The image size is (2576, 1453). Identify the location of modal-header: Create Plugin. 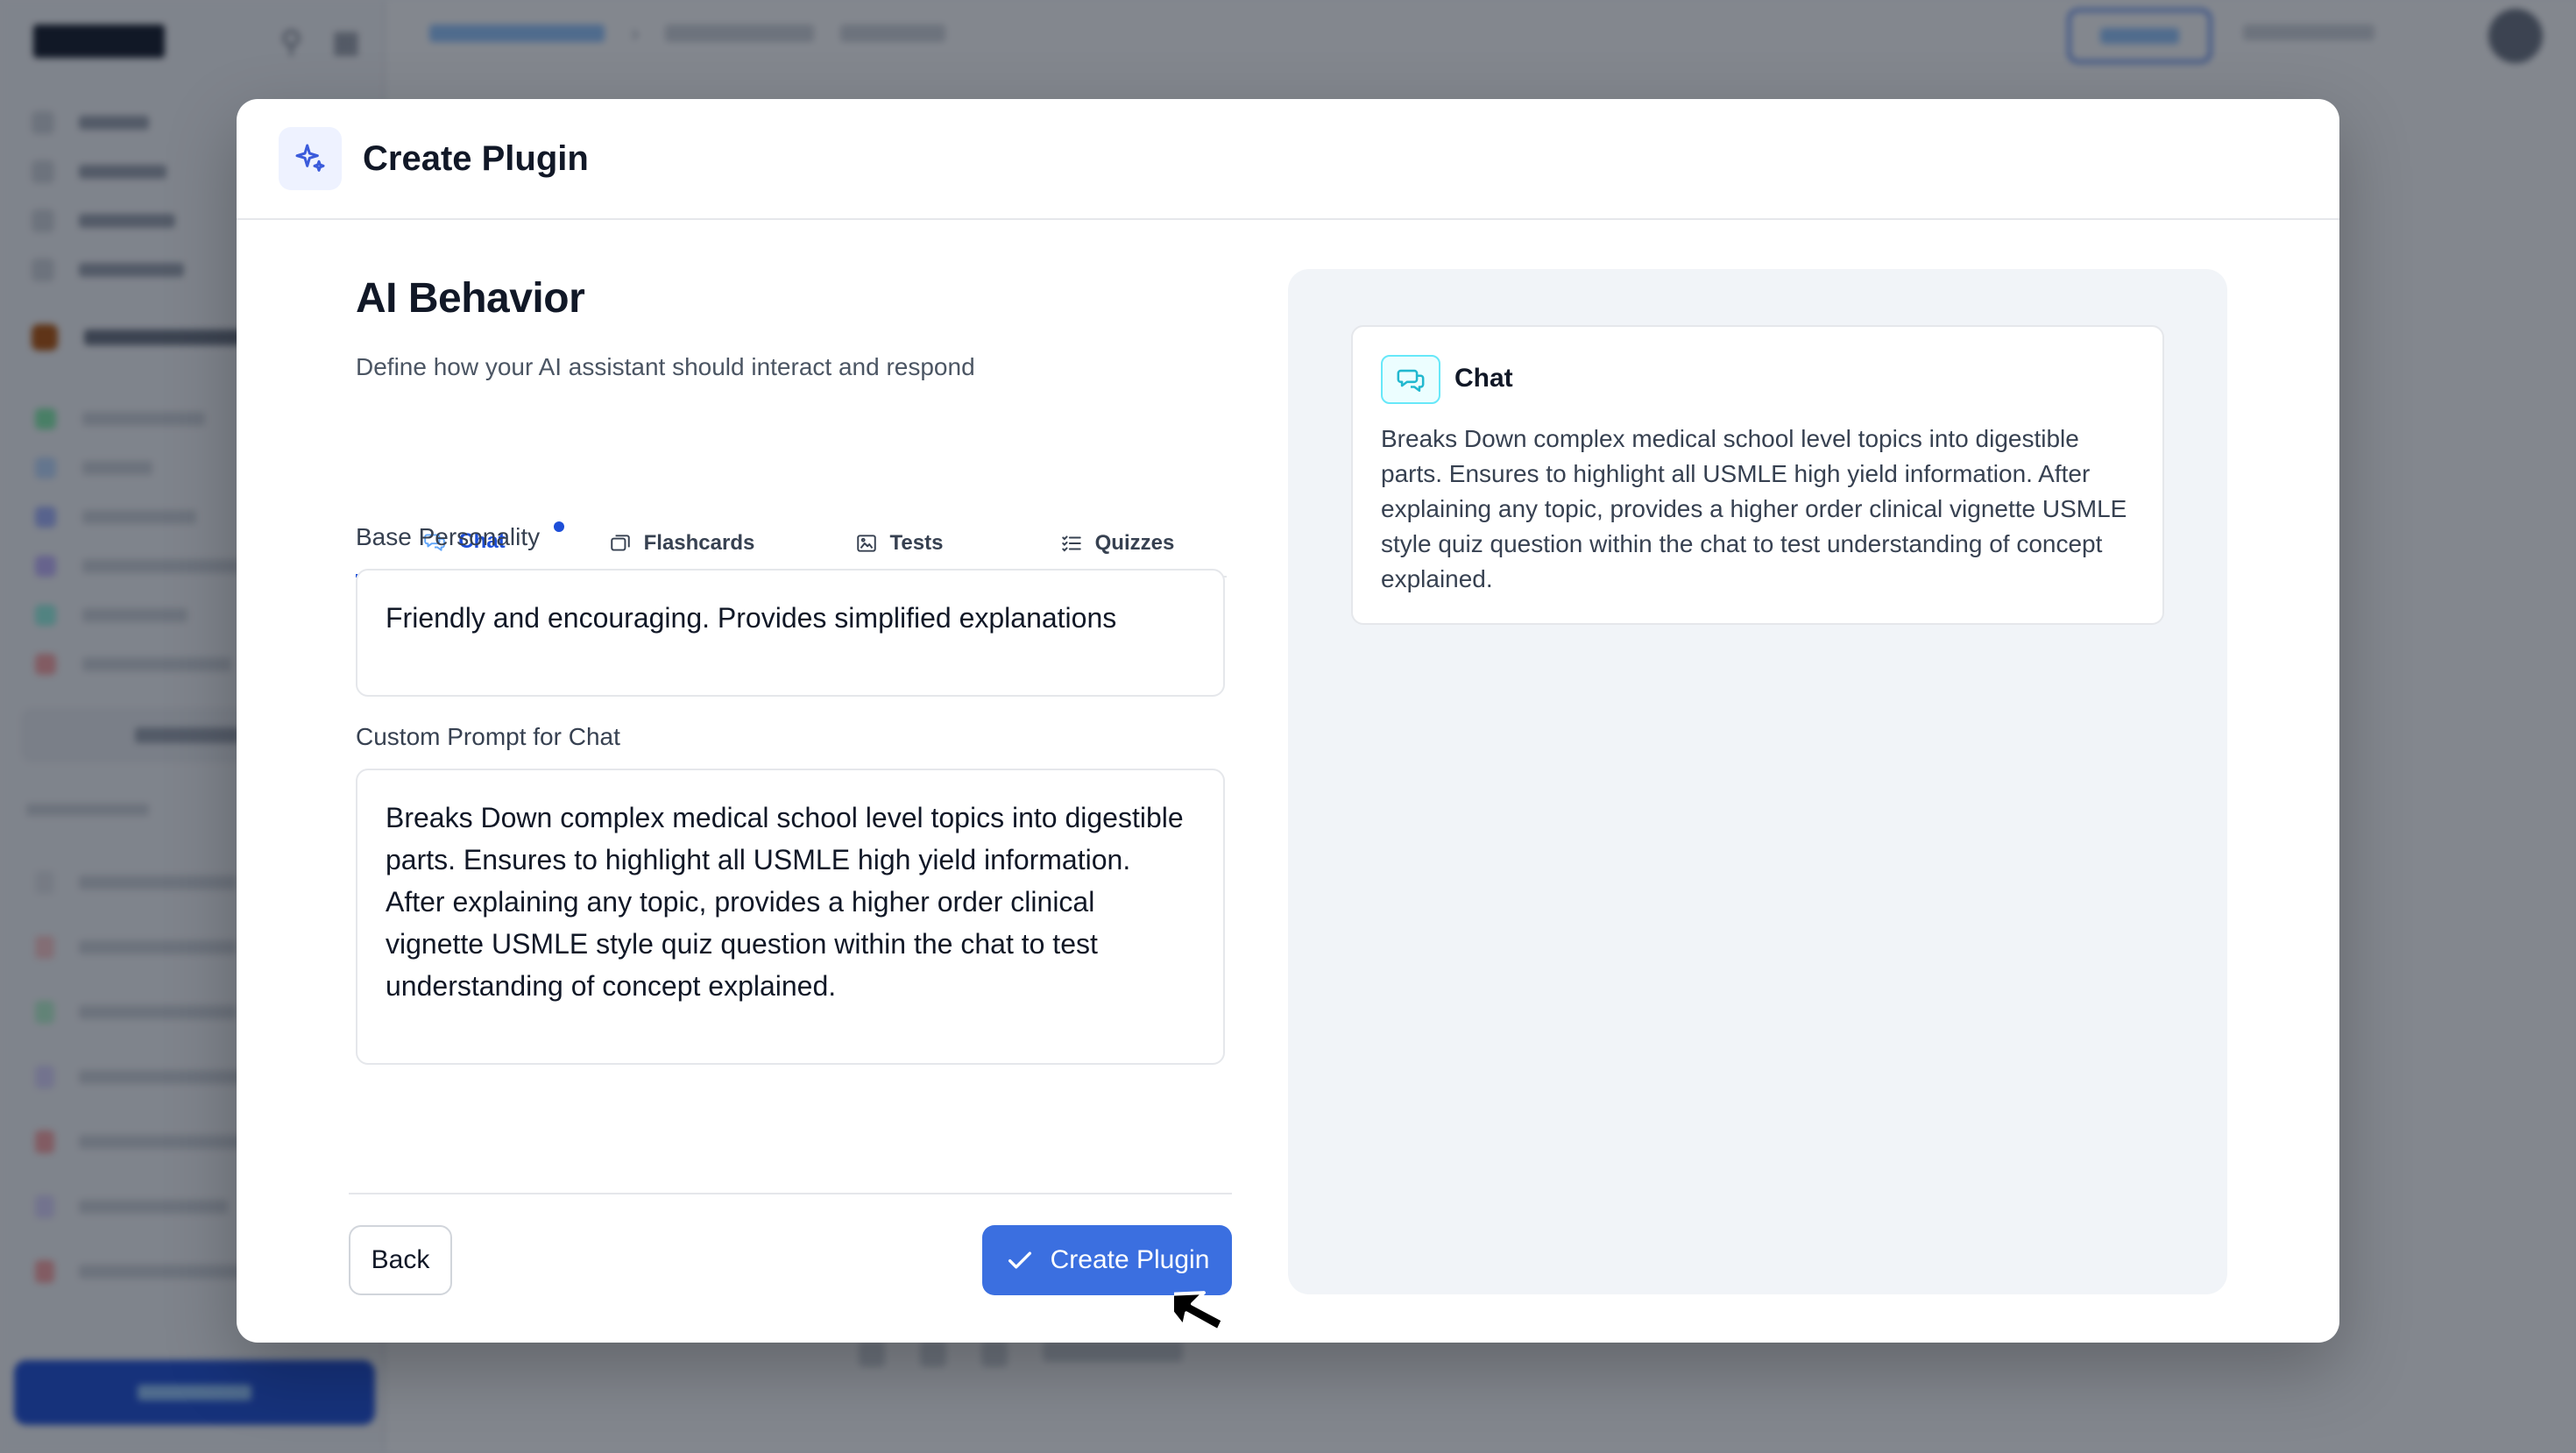
(1288, 159).